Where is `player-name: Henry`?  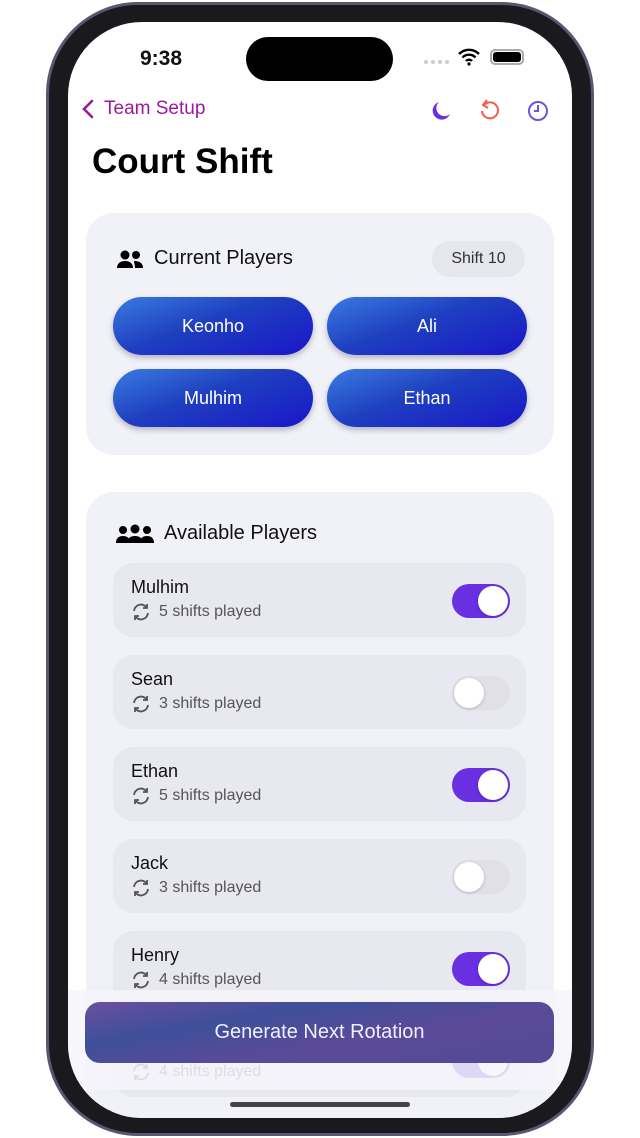 player-name: Henry is located at coordinates (155, 955).